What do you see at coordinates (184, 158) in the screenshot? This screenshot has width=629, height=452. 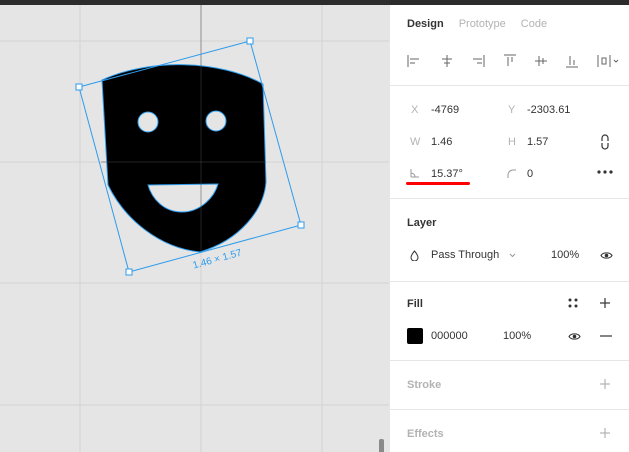 I see `theater-mask-shape` at bounding box center [184, 158].